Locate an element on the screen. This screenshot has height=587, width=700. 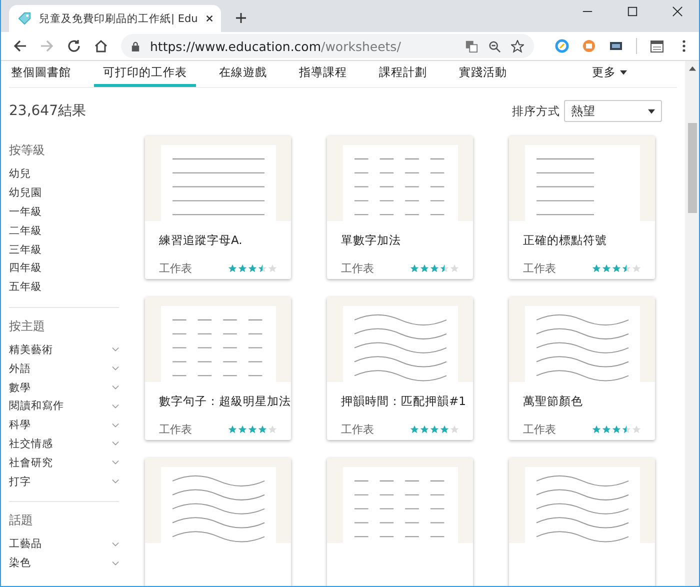
new-tab-icon is located at coordinates (241, 18).